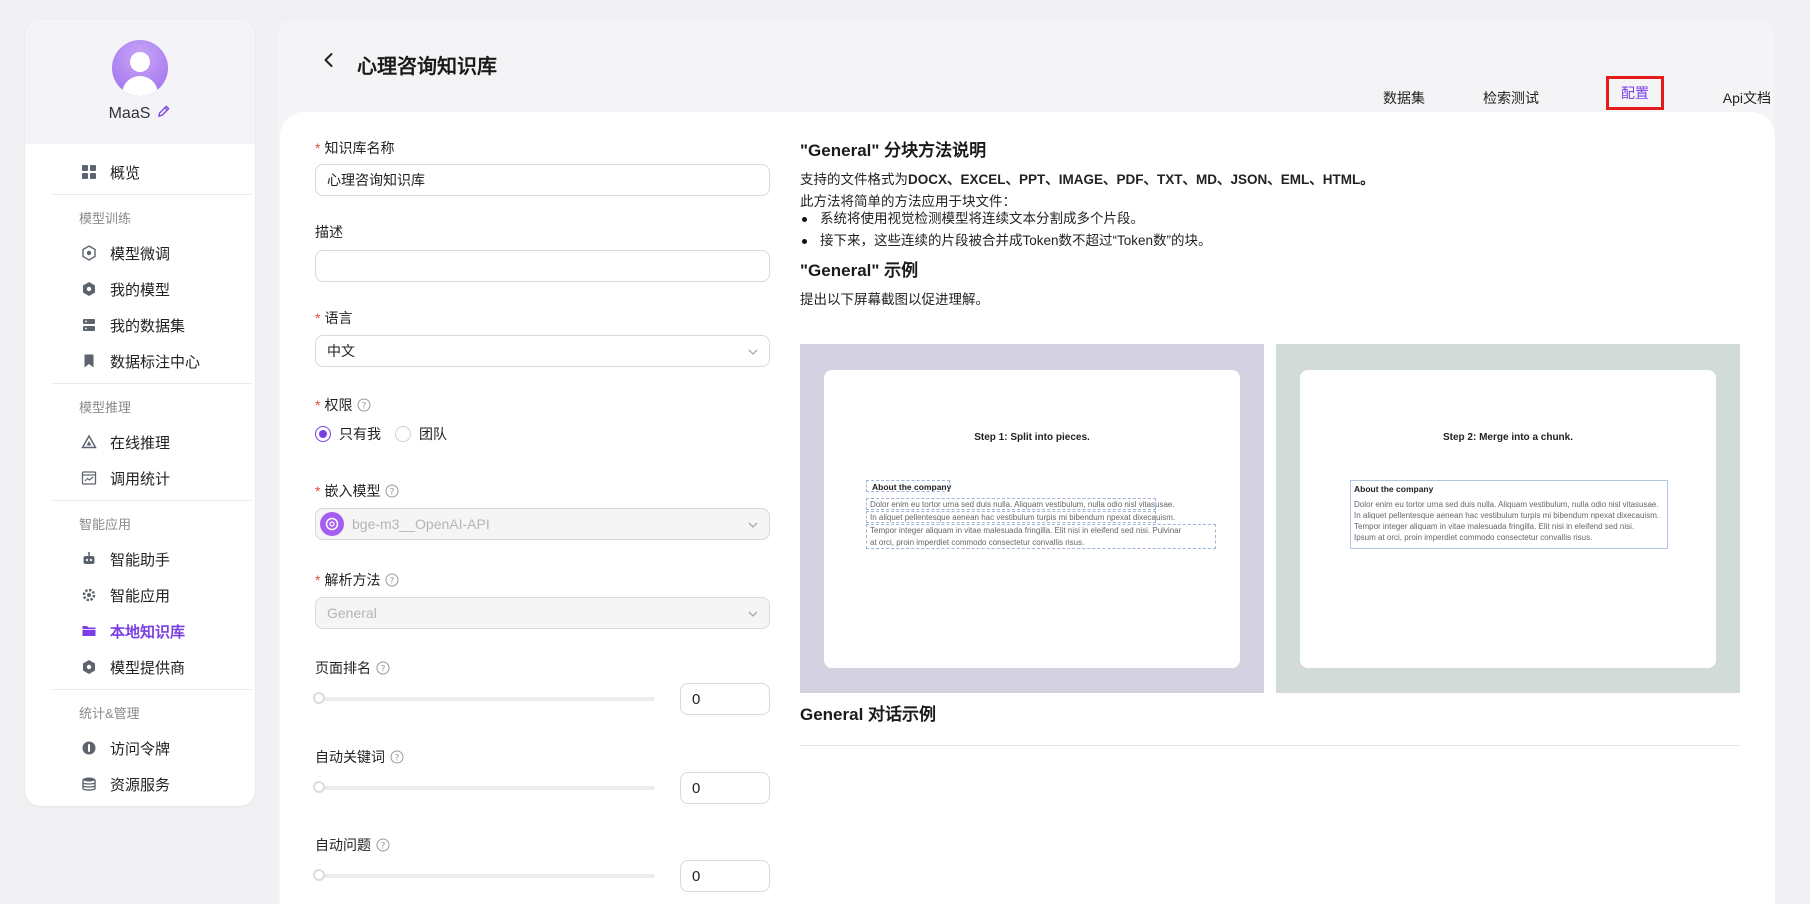  I want to click on sidebar-item-label: 智能应用, so click(140, 596).